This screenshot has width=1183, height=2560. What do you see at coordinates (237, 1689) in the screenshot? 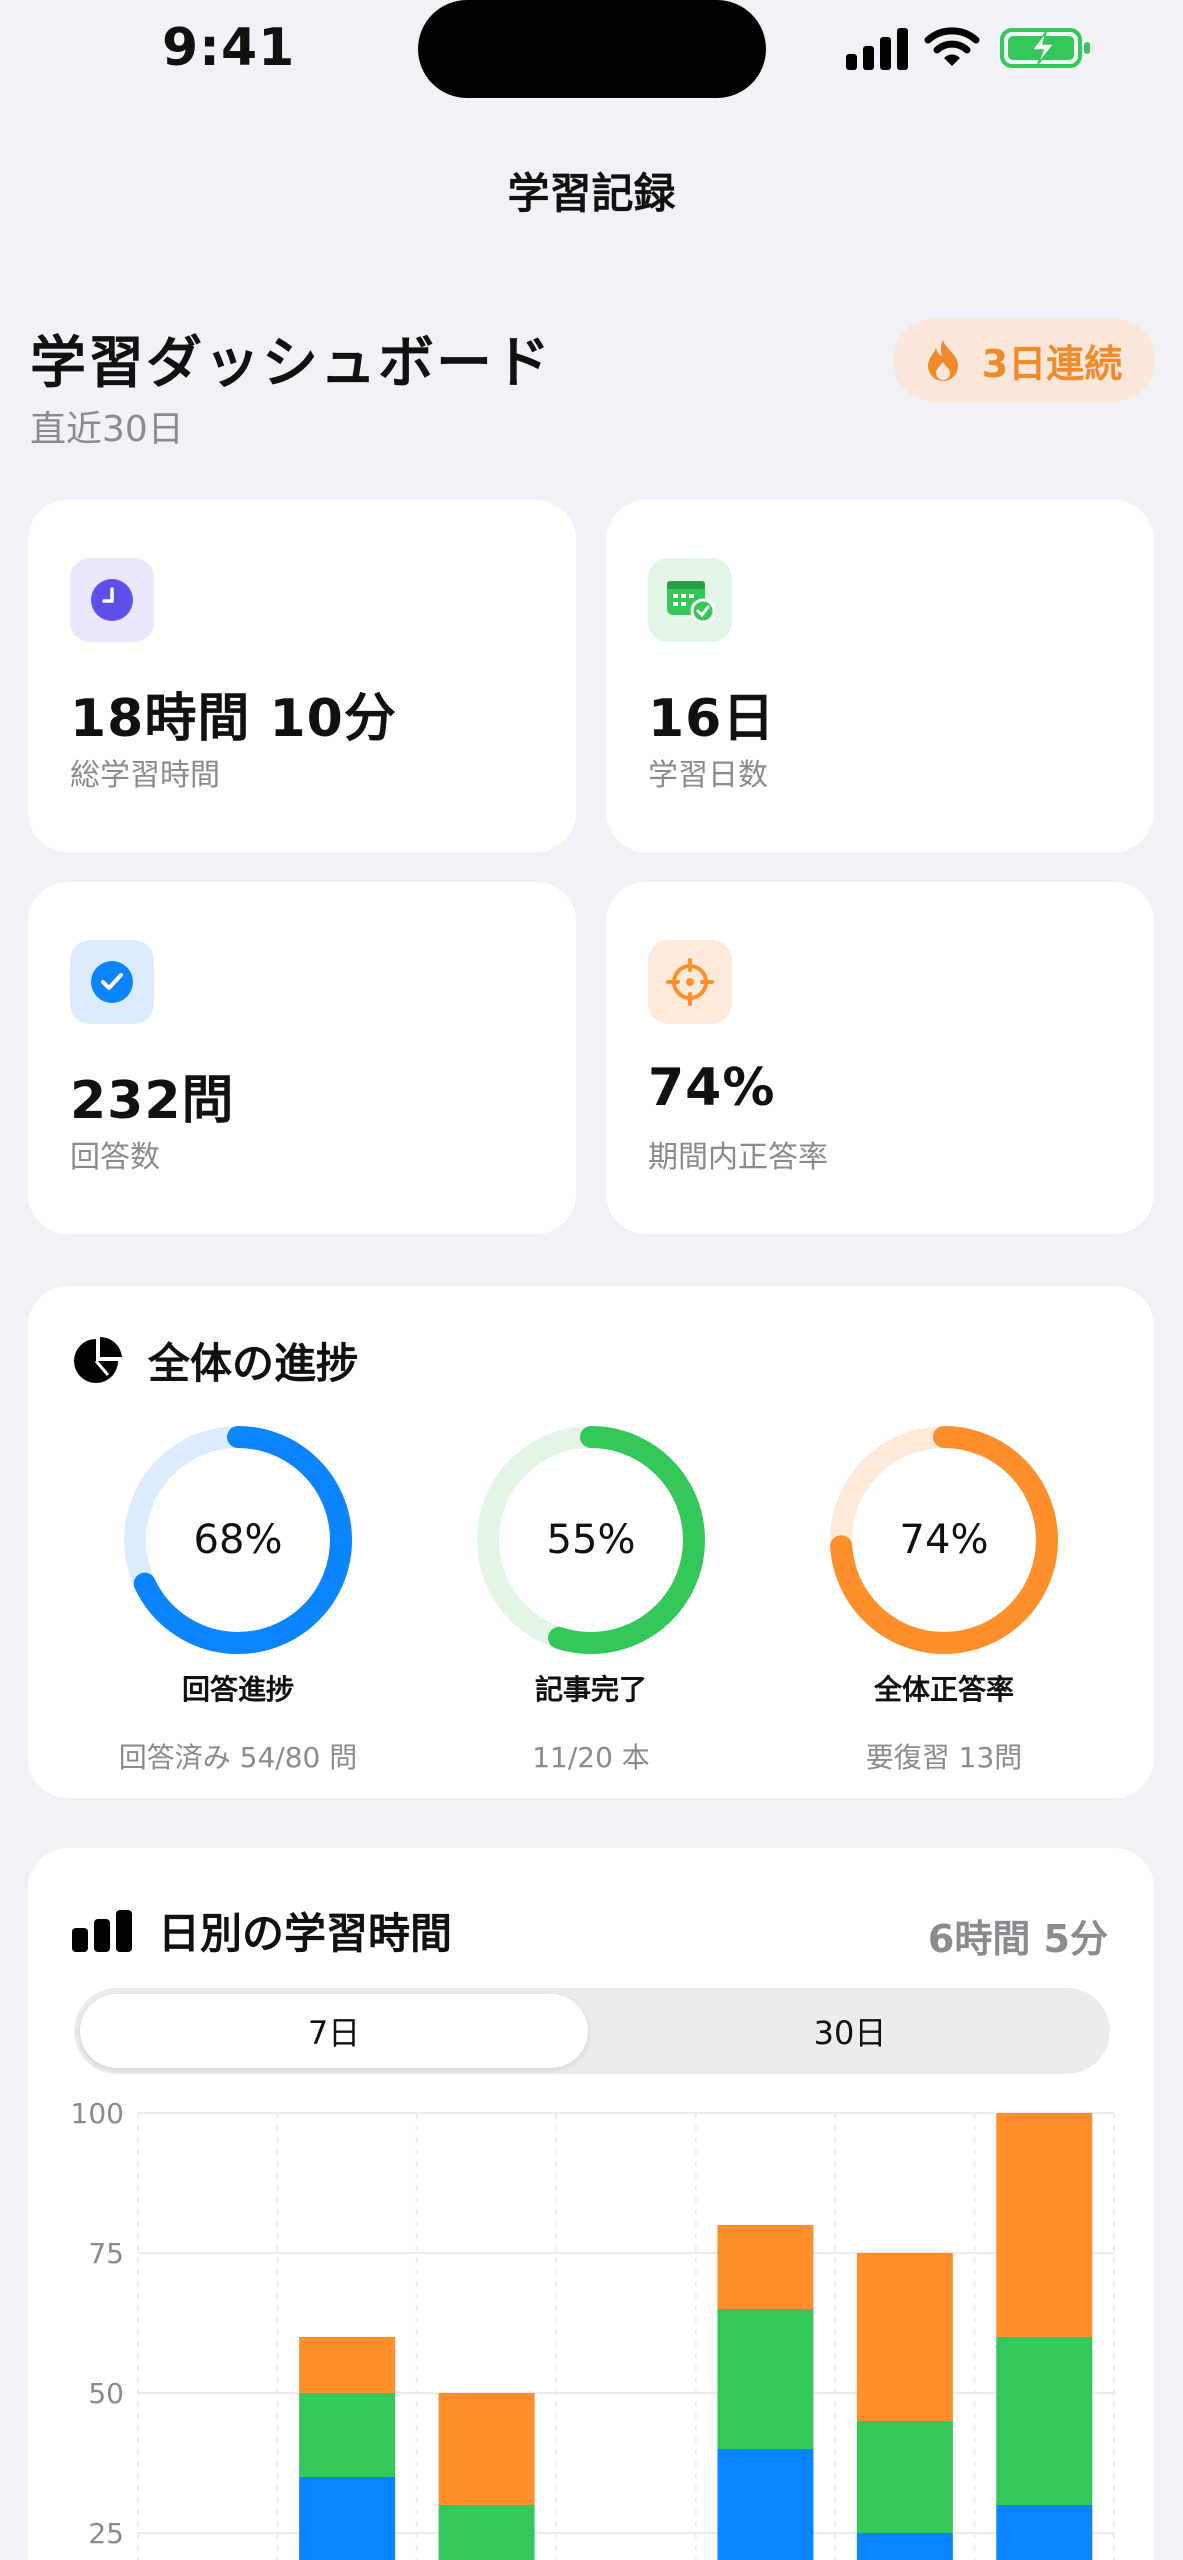
I see `ring-label: 回答進捗` at bounding box center [237, 1689].